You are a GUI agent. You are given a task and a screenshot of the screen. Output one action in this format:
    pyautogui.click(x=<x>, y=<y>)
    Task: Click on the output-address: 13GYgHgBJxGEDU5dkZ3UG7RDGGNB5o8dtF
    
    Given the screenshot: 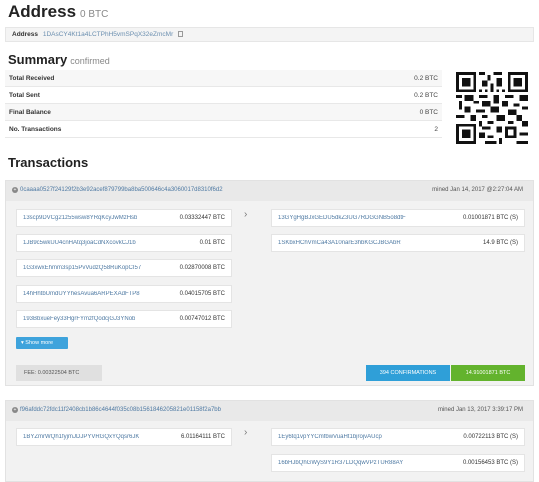 What is the action you would take?
    pyautogui.click(x=342, y=218)
    